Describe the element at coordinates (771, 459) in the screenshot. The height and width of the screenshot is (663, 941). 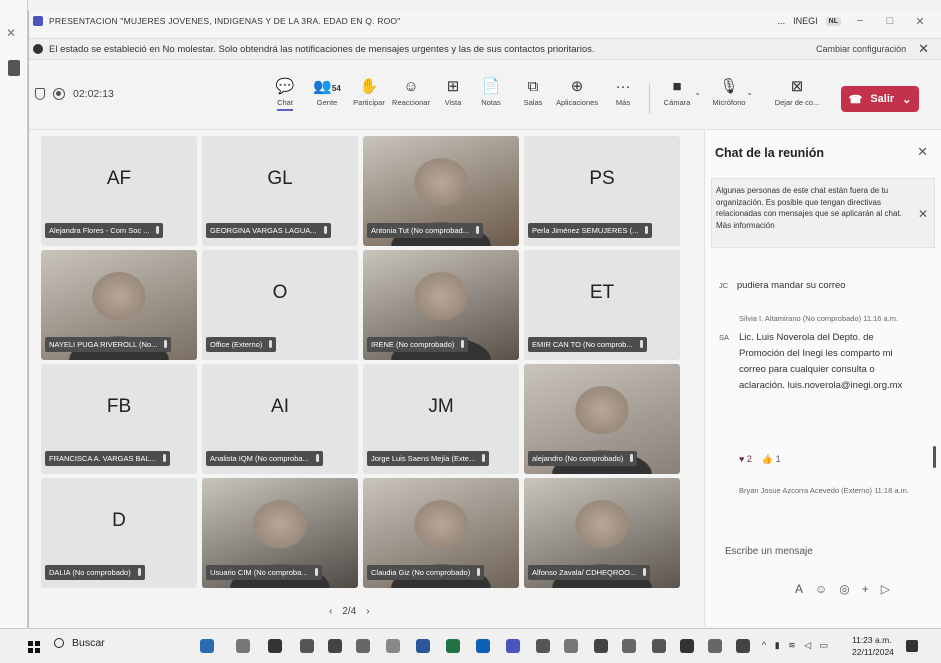
I see `like-reaction: 👍 1` at that location.